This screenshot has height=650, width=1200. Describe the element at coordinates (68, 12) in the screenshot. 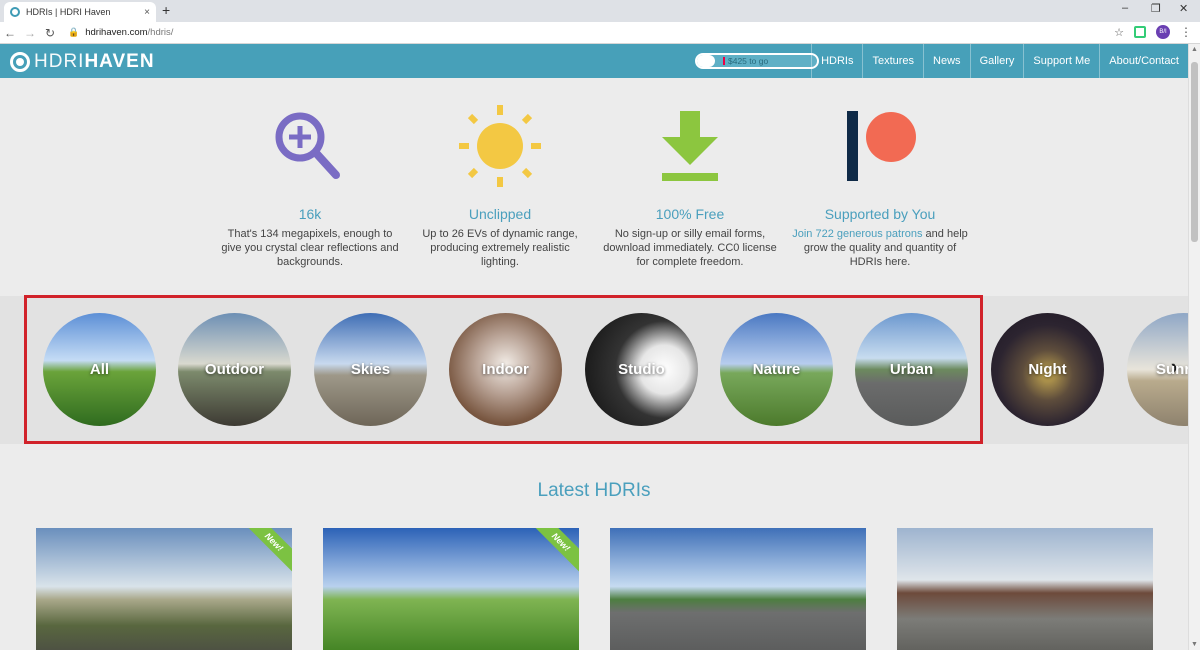

I see `tab-title: HDRIs | HDRI Haven` at that location.